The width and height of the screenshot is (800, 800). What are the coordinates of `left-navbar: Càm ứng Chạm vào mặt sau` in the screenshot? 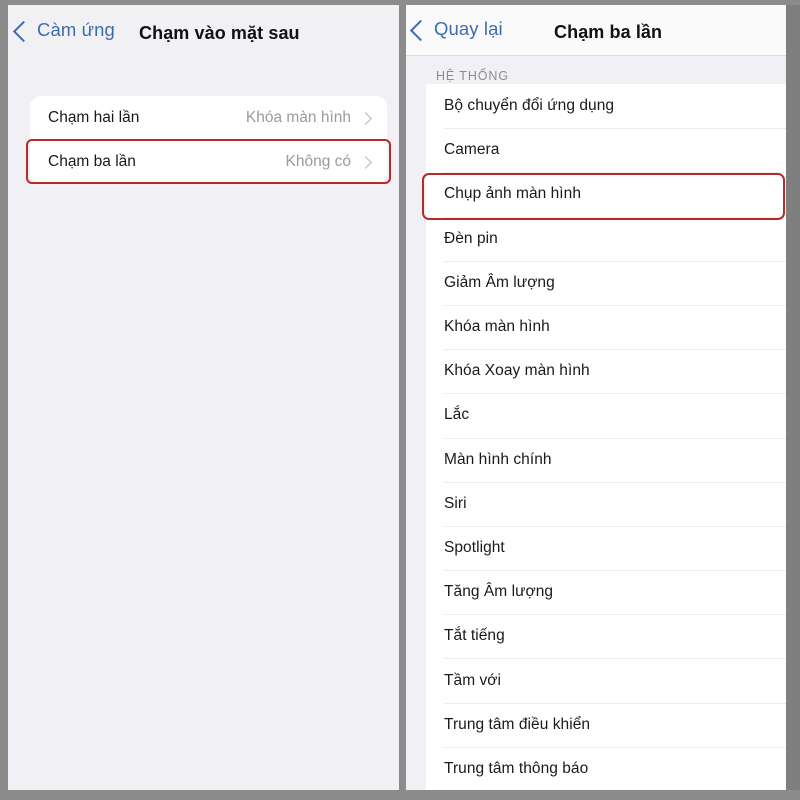 It's located at (203, 28).